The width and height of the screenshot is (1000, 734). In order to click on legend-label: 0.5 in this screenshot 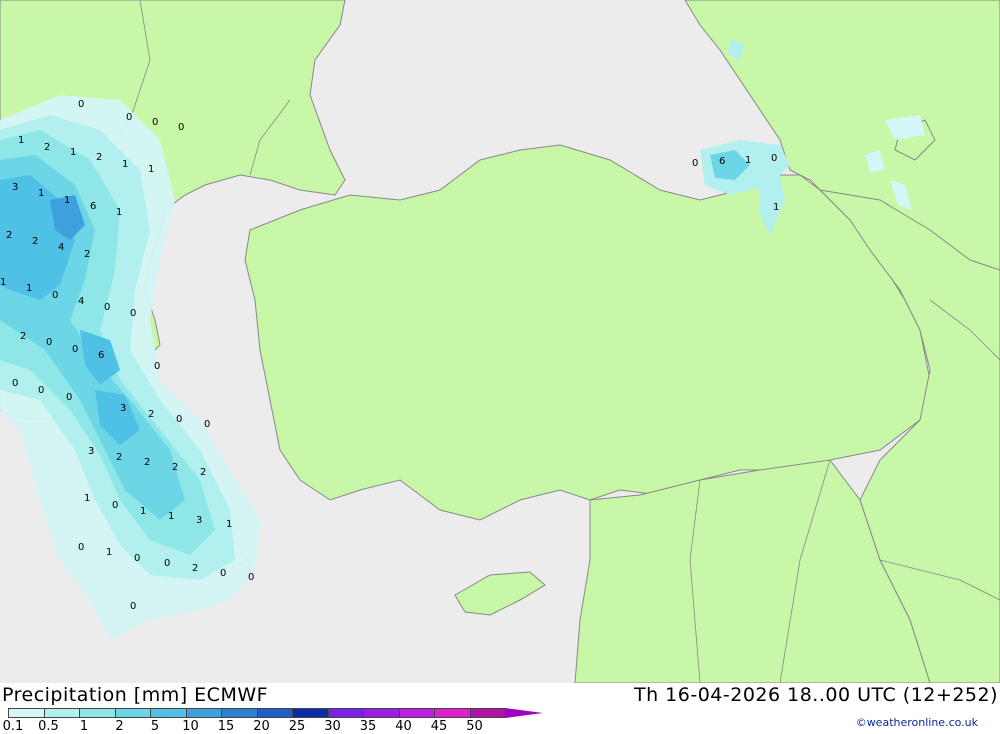, I will do `click(48, 726)`.